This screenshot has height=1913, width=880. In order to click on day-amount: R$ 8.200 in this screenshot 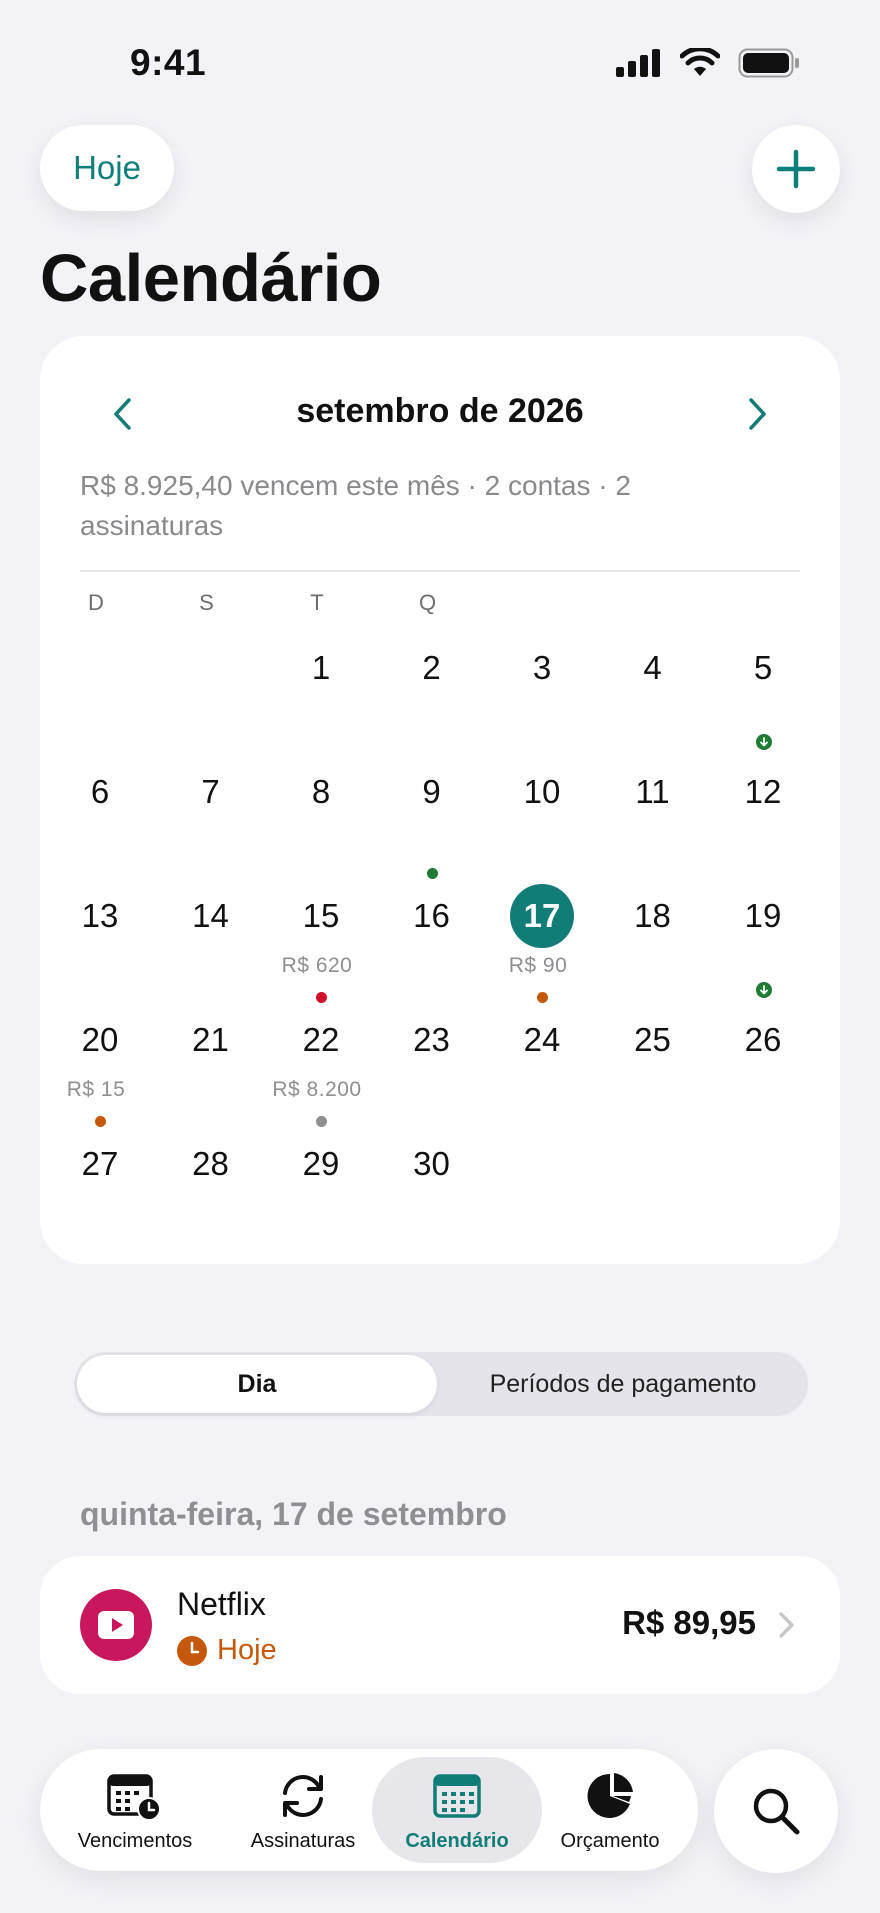, I will do `click(317, 1089)`.